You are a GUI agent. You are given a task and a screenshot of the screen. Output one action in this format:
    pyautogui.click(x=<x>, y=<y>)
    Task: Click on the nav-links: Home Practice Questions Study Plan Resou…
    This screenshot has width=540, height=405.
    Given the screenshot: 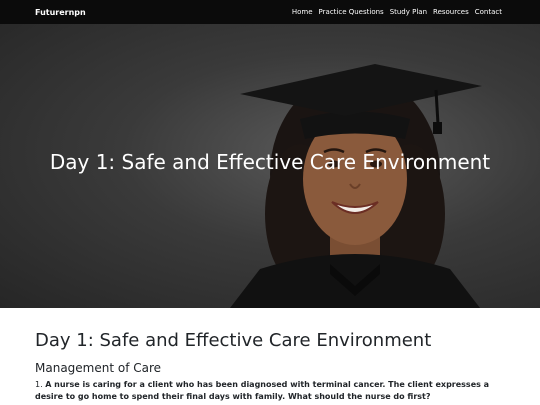 What is the action you would take?
    pyautogui.click(x=397, y=12)
    